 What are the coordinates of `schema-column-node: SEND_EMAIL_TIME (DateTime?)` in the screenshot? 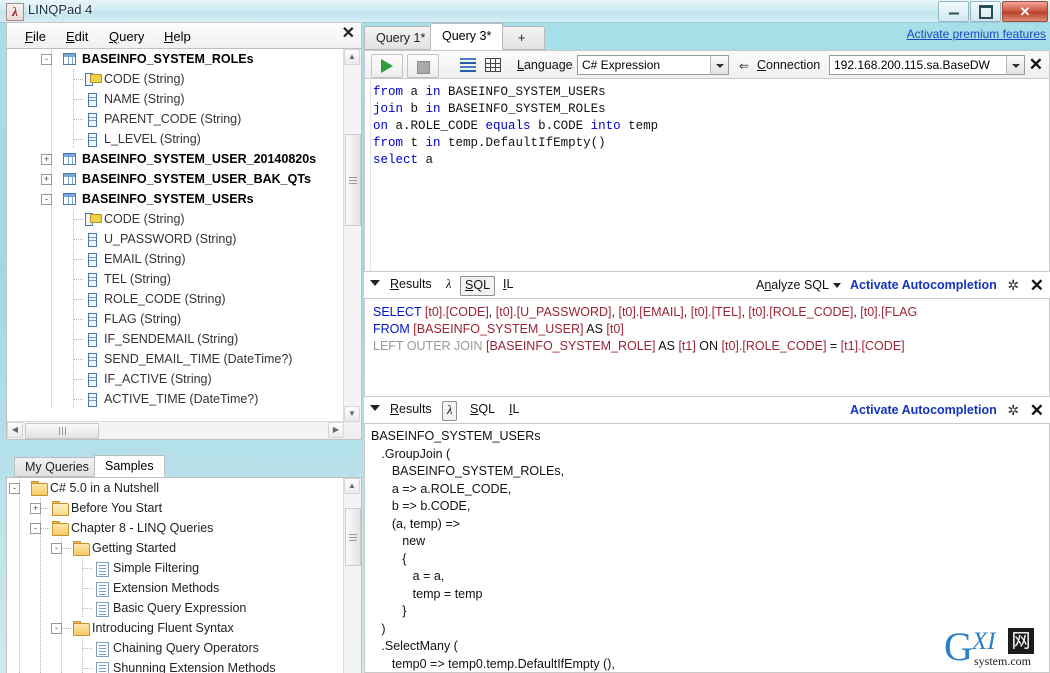 It's located at (175, 359).